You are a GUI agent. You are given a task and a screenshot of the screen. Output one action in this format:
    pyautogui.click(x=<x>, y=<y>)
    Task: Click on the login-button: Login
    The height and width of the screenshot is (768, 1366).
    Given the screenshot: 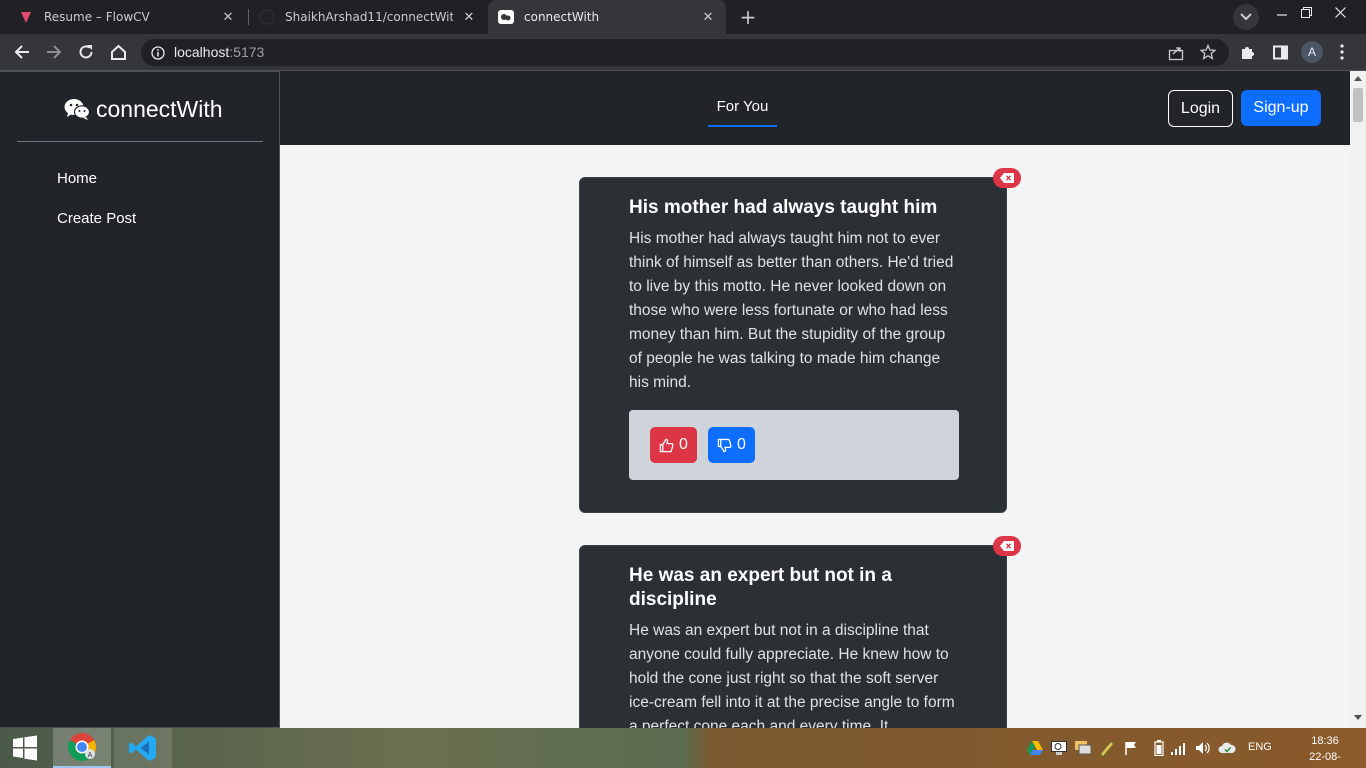 What is the action you would take?
    pyautogui.click(x=1200, y=108)
    